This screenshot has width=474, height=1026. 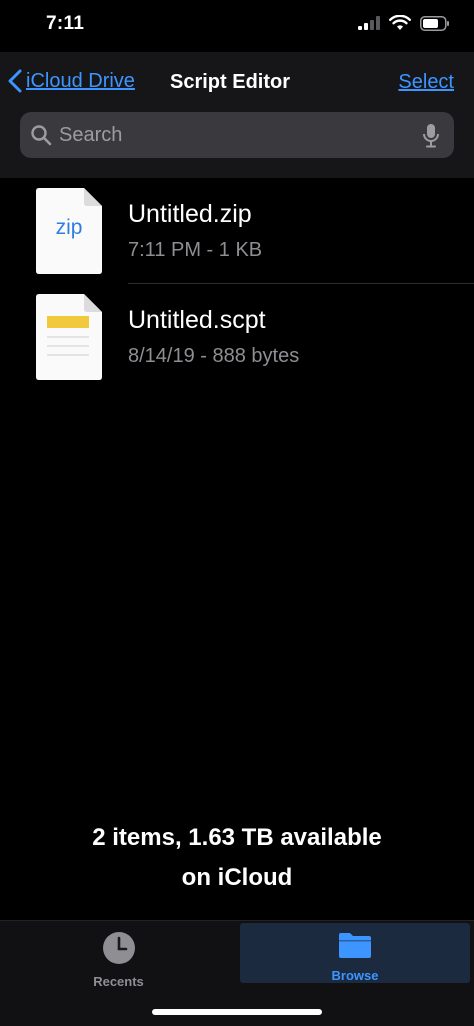 I want to click on chevron-left-icon, so click(x=15, y=81).